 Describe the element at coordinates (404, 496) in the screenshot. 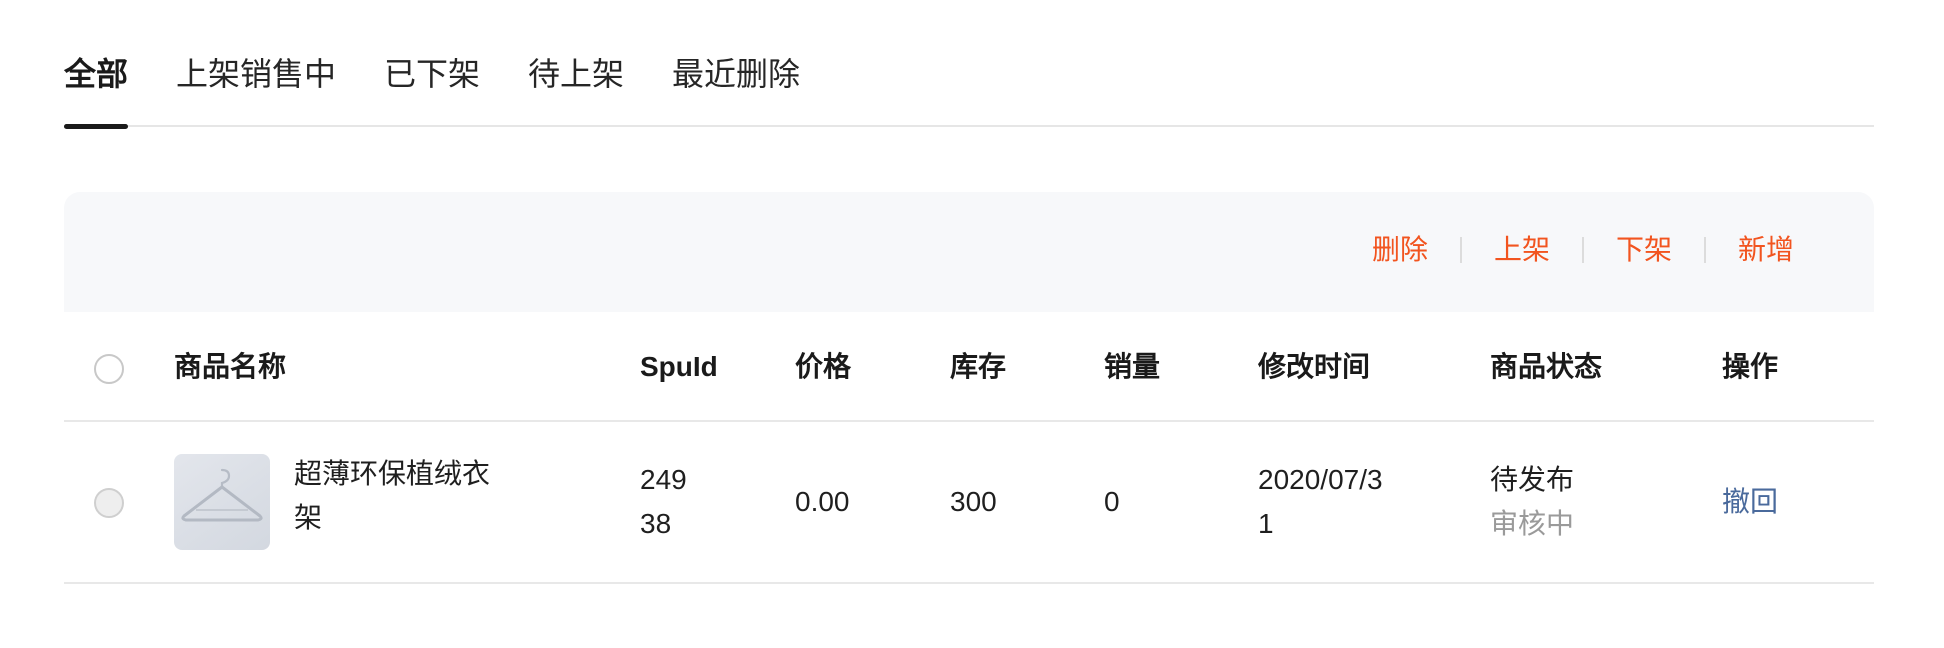

I see `product-name: 超薄环保植绒衣 架` at that location.